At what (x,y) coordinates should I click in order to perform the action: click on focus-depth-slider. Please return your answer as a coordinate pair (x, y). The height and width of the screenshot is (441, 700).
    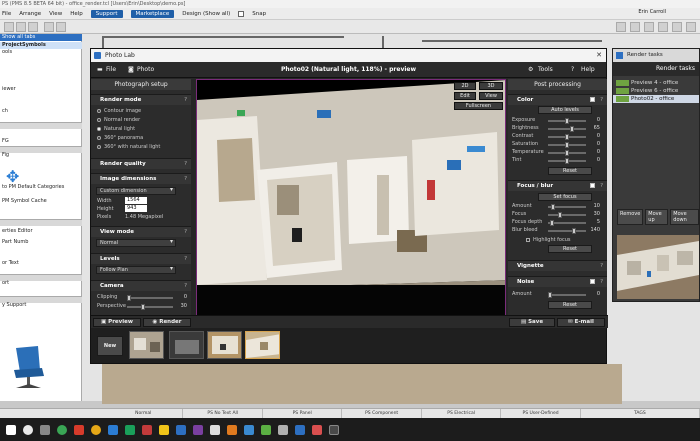
    Looking at the image, I should click on (567, 223).